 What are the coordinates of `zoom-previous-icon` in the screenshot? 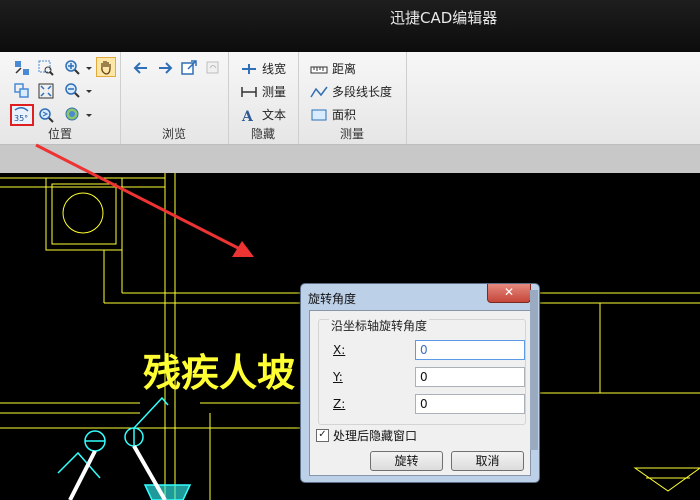 It's located at (46, 115).